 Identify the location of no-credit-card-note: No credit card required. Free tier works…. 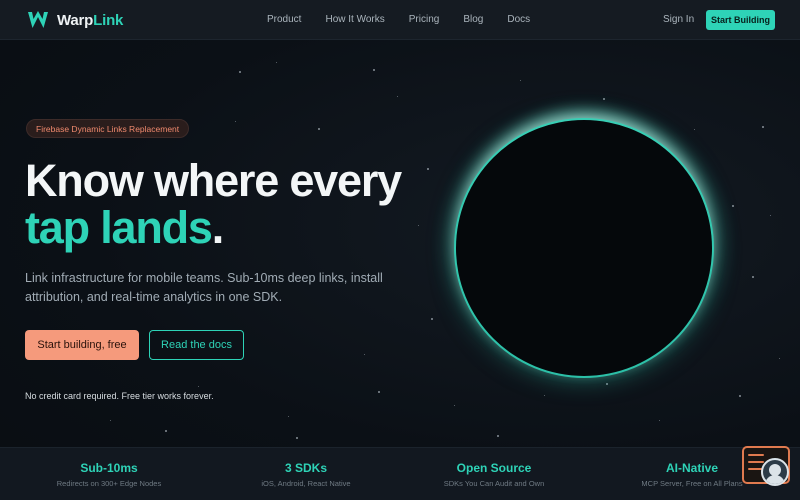
(119, 396).